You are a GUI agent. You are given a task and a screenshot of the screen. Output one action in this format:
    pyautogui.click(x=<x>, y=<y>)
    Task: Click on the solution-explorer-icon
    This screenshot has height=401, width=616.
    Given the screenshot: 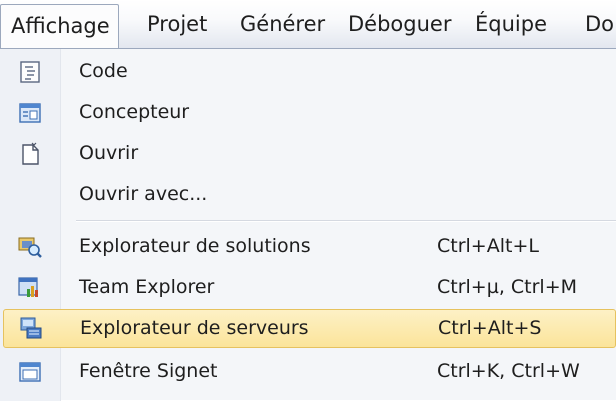 What is the action you would take?
    pyautogui.click(x=30, y=247)
    